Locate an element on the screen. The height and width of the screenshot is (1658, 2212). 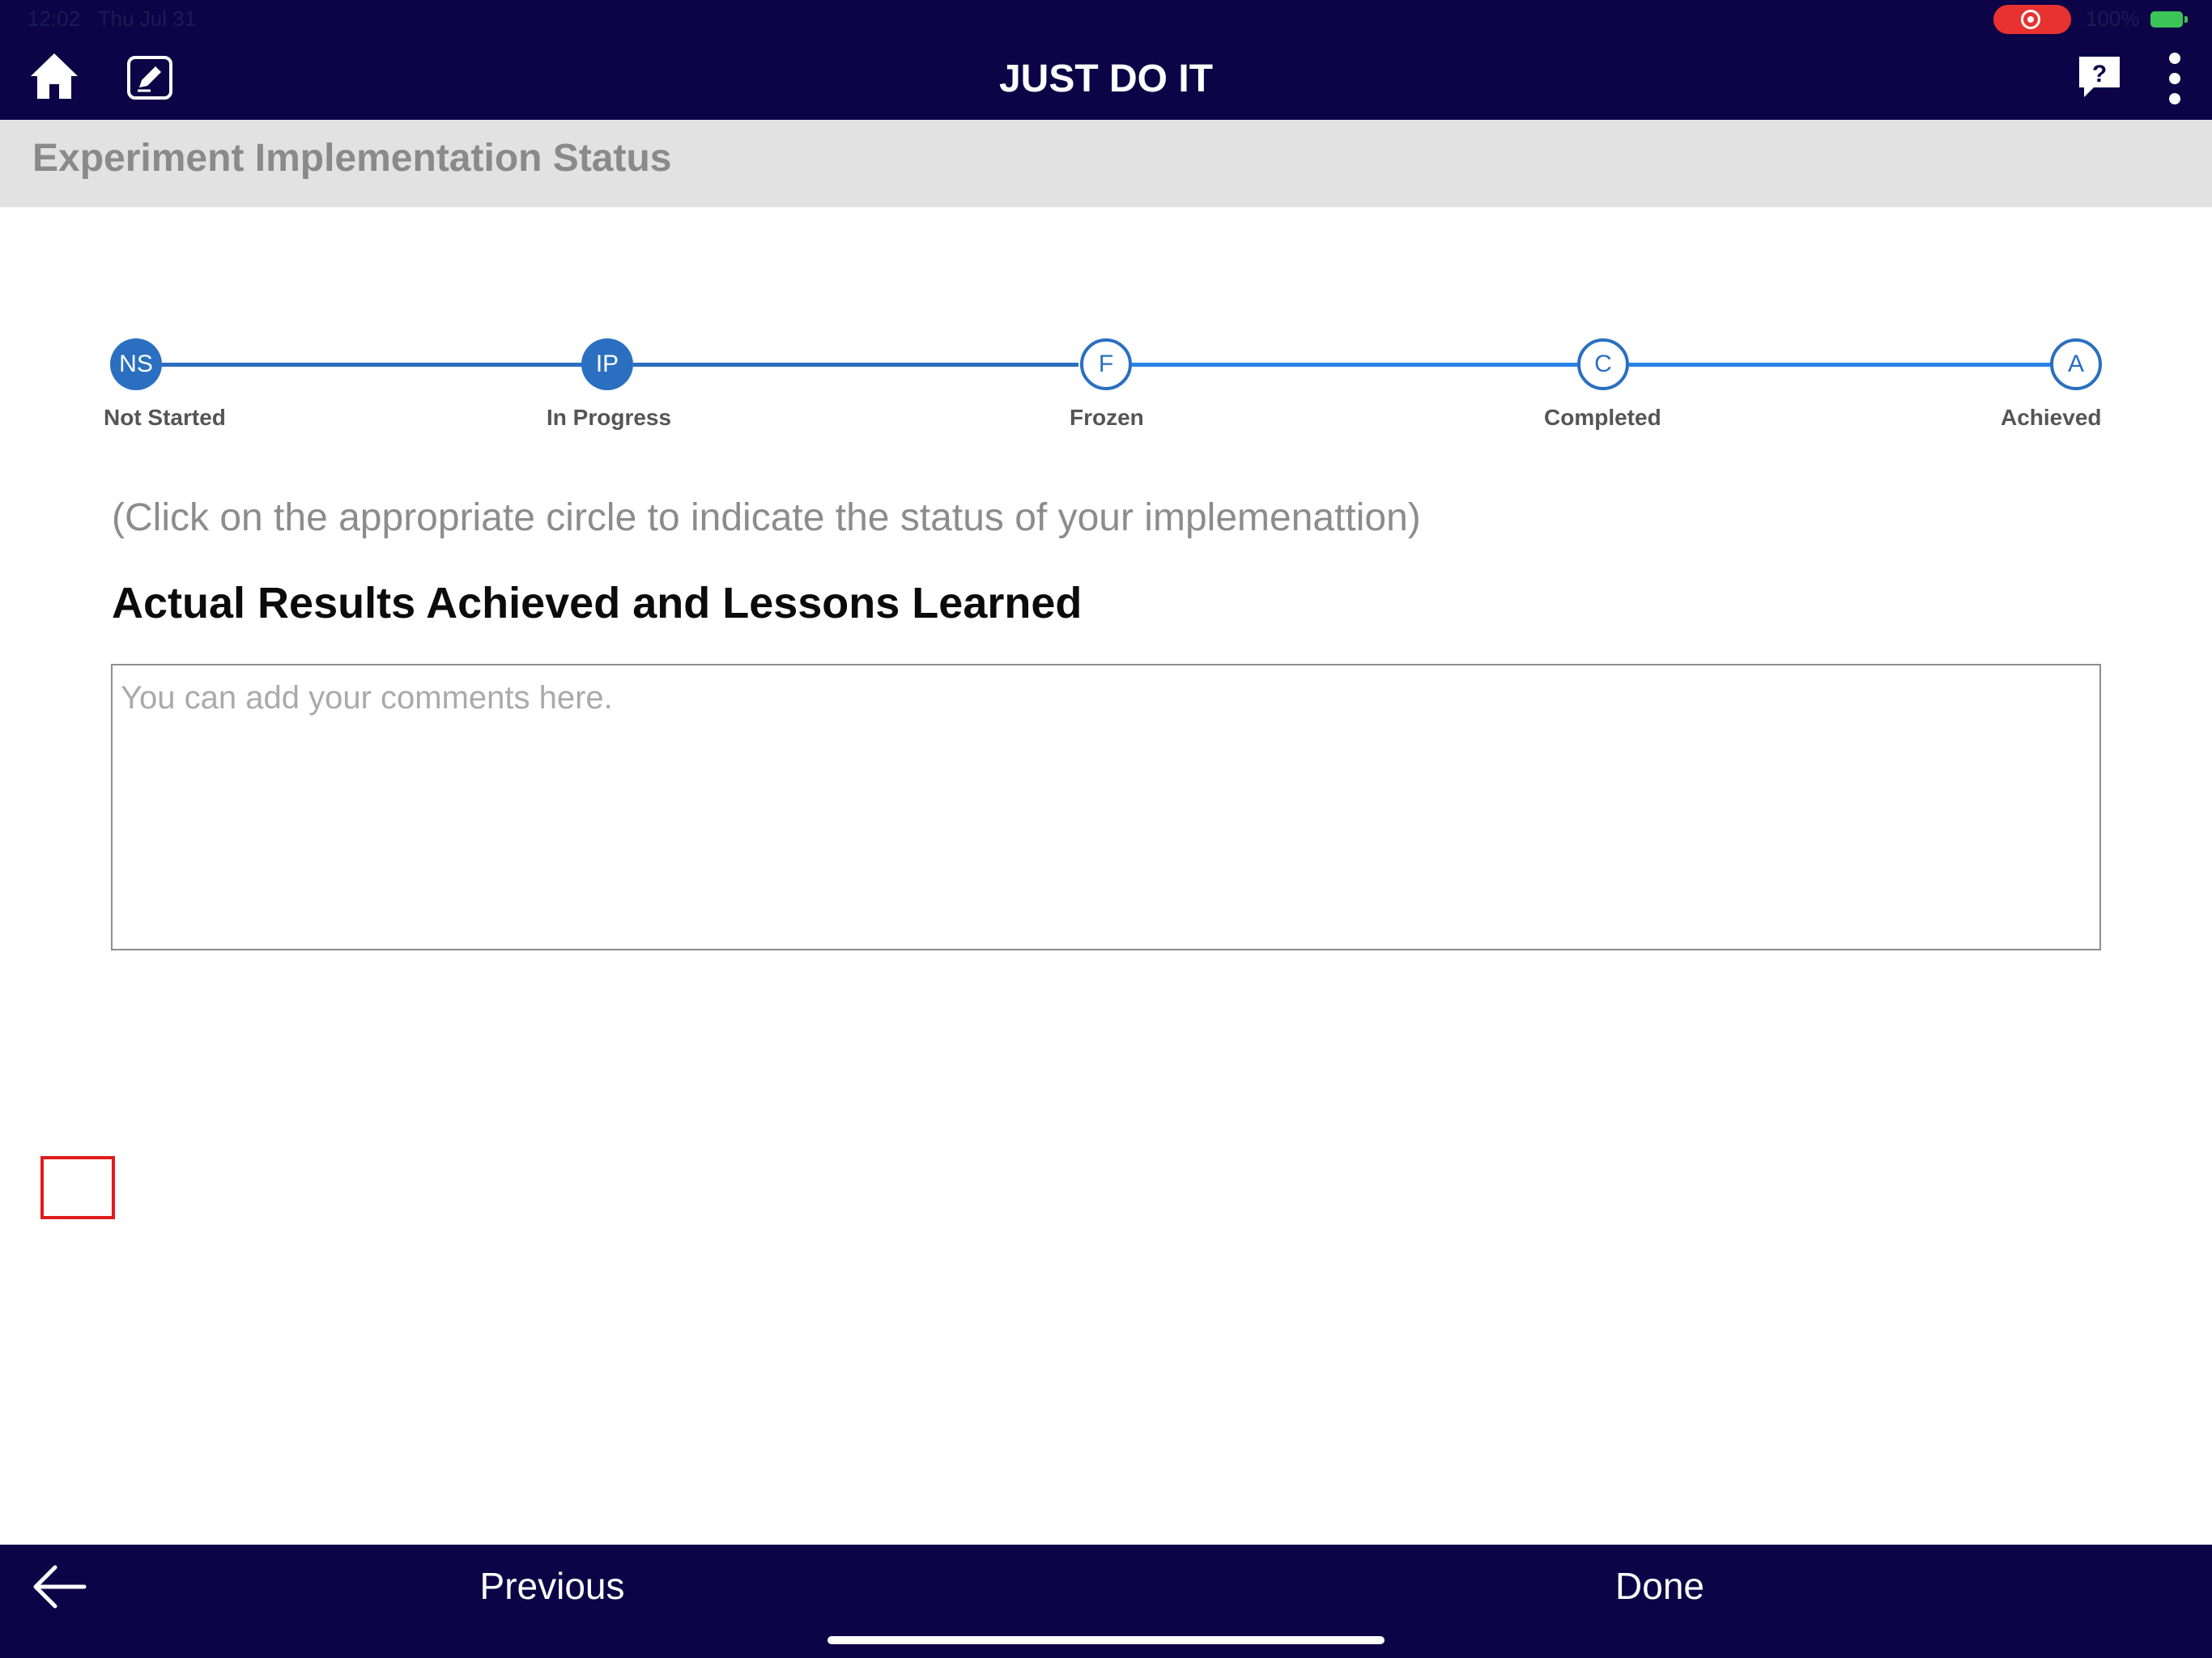
arrow-left-icon is located at coordinates (59, 1588).